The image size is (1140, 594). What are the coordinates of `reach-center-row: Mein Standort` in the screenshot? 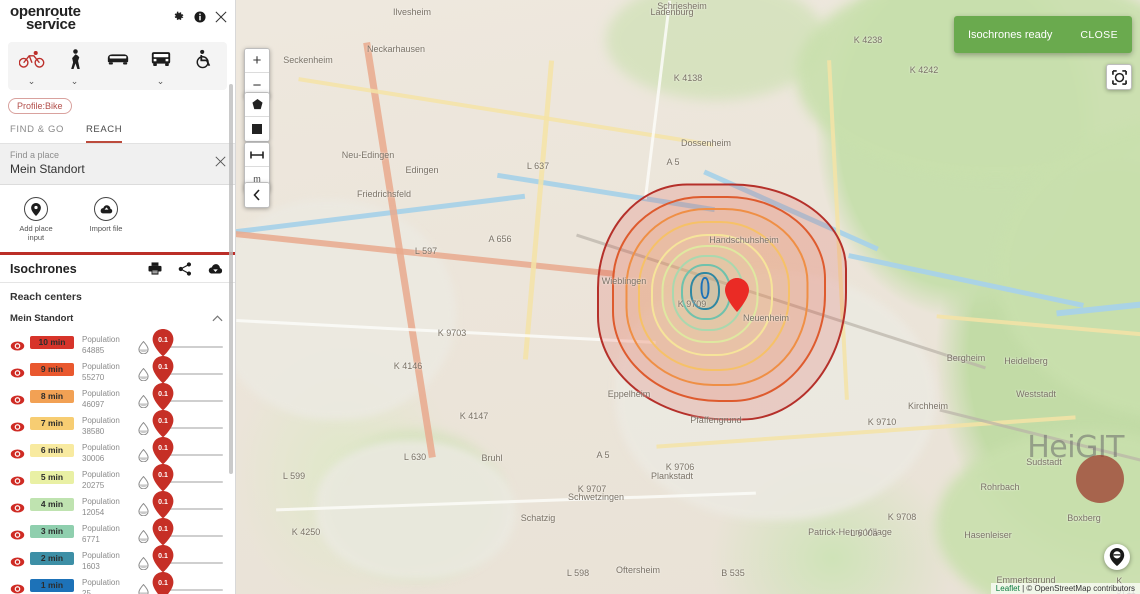 It's located at (117, 321).